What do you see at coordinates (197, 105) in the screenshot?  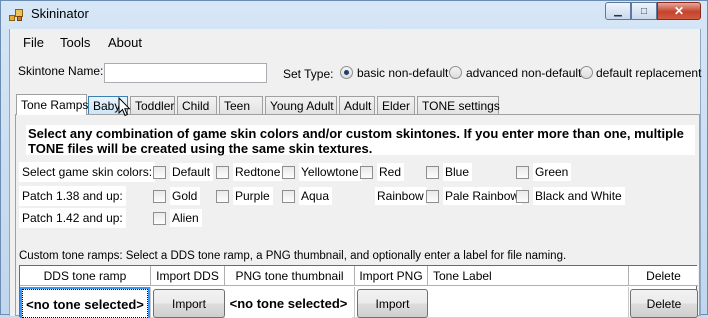 I see `tab-child: Child` at bounding box center [197, 105].